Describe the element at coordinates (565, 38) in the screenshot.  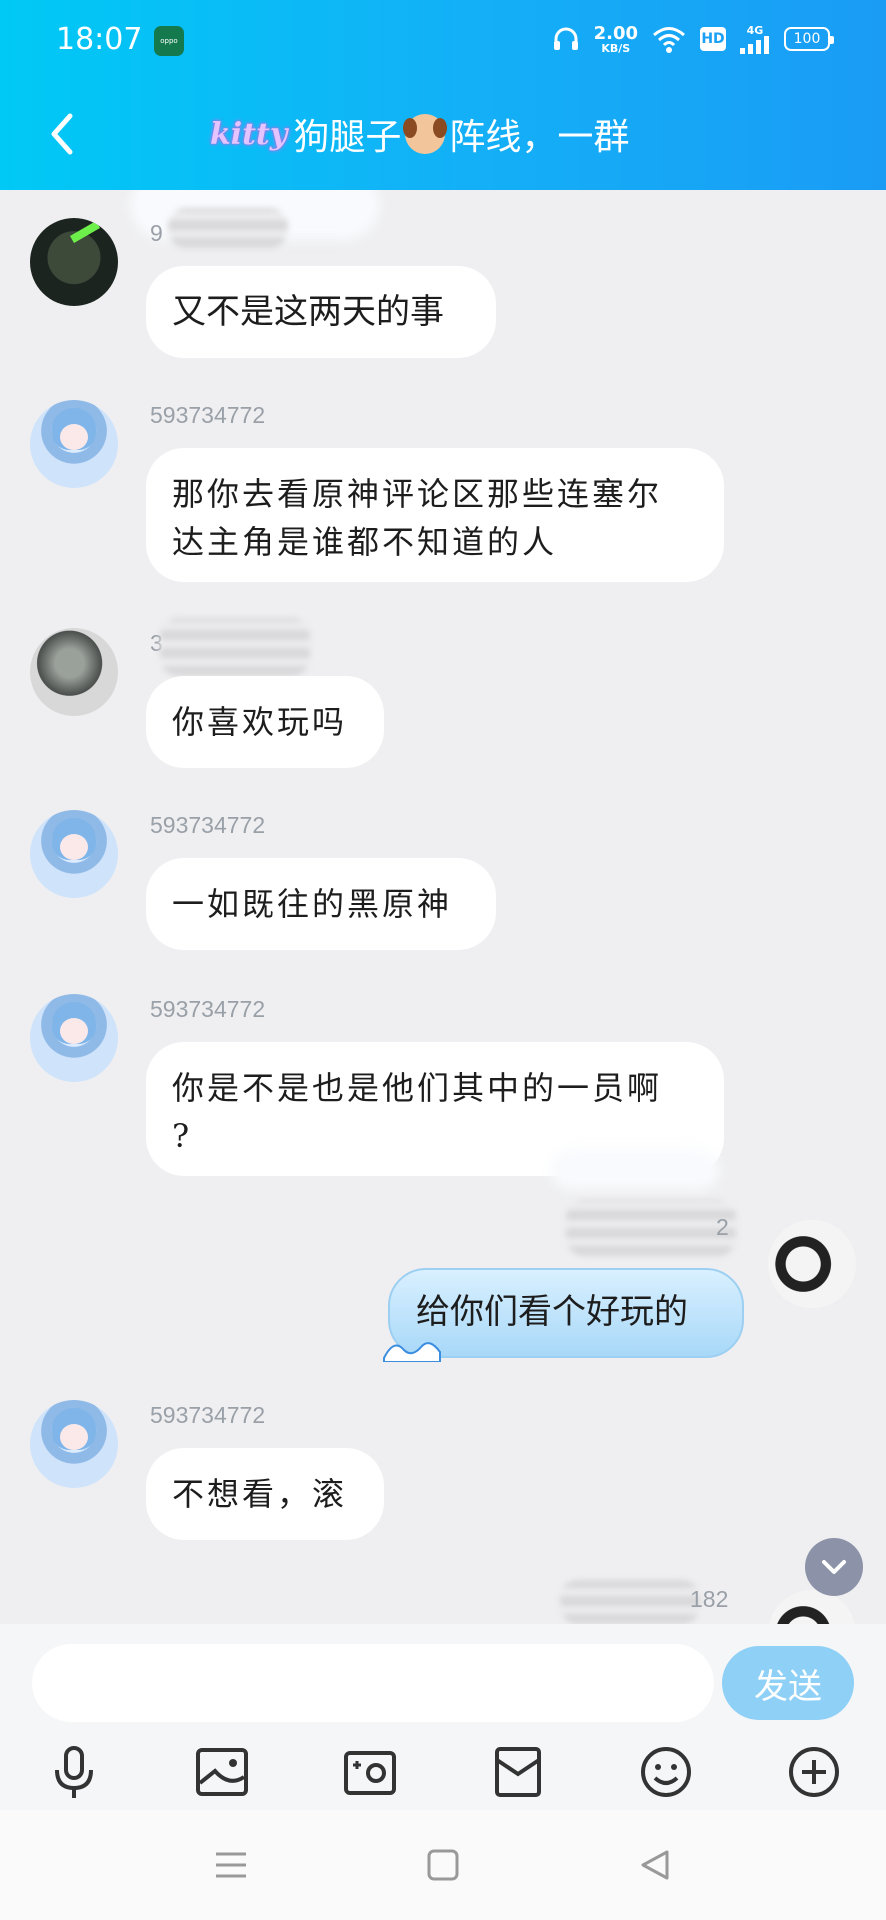
I see `headphones-icon` at that location.